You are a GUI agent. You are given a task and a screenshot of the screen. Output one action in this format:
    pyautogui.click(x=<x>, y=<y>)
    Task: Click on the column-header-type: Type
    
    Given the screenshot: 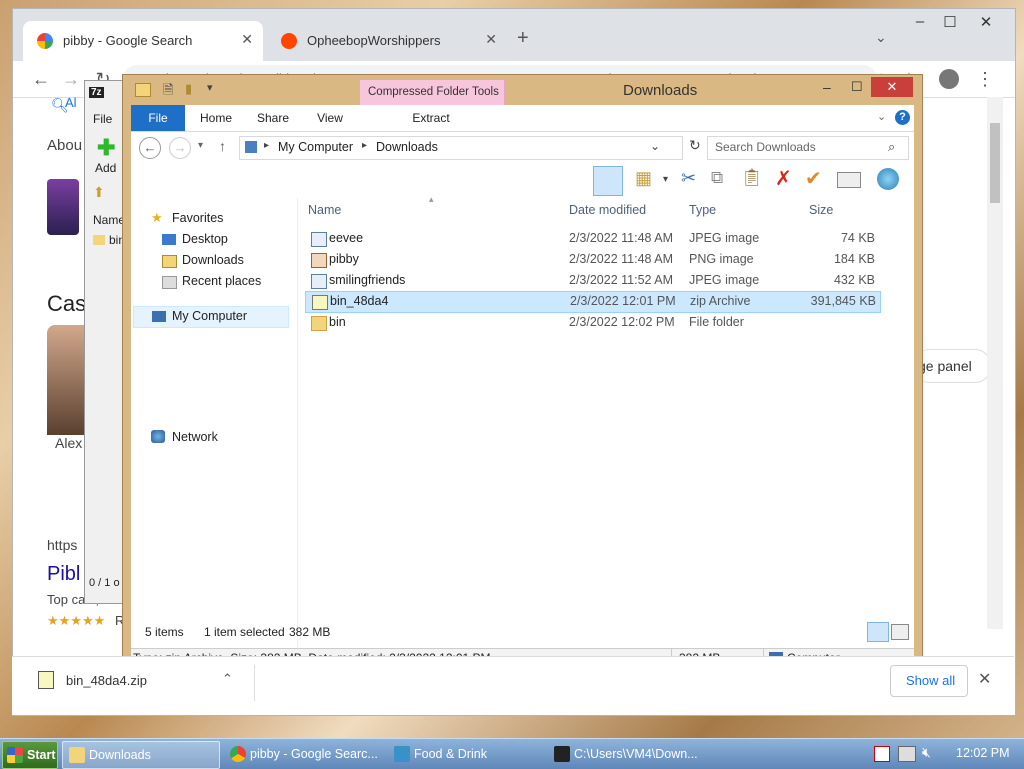 What is the action you would take?
    pyautogui.click(x=702, y=210)
    